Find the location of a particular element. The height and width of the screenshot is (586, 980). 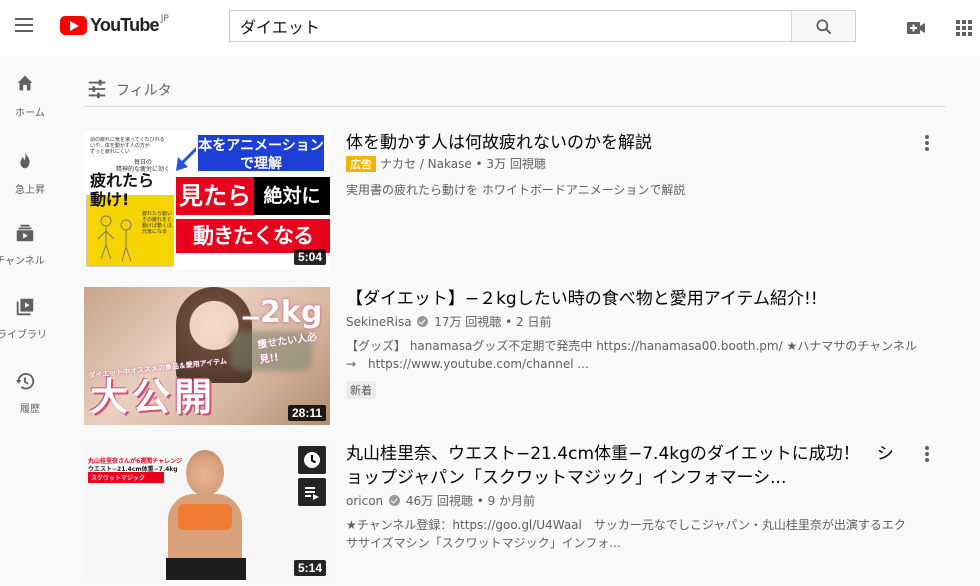

apps-grid-icon is located at coordinates (964, 28).